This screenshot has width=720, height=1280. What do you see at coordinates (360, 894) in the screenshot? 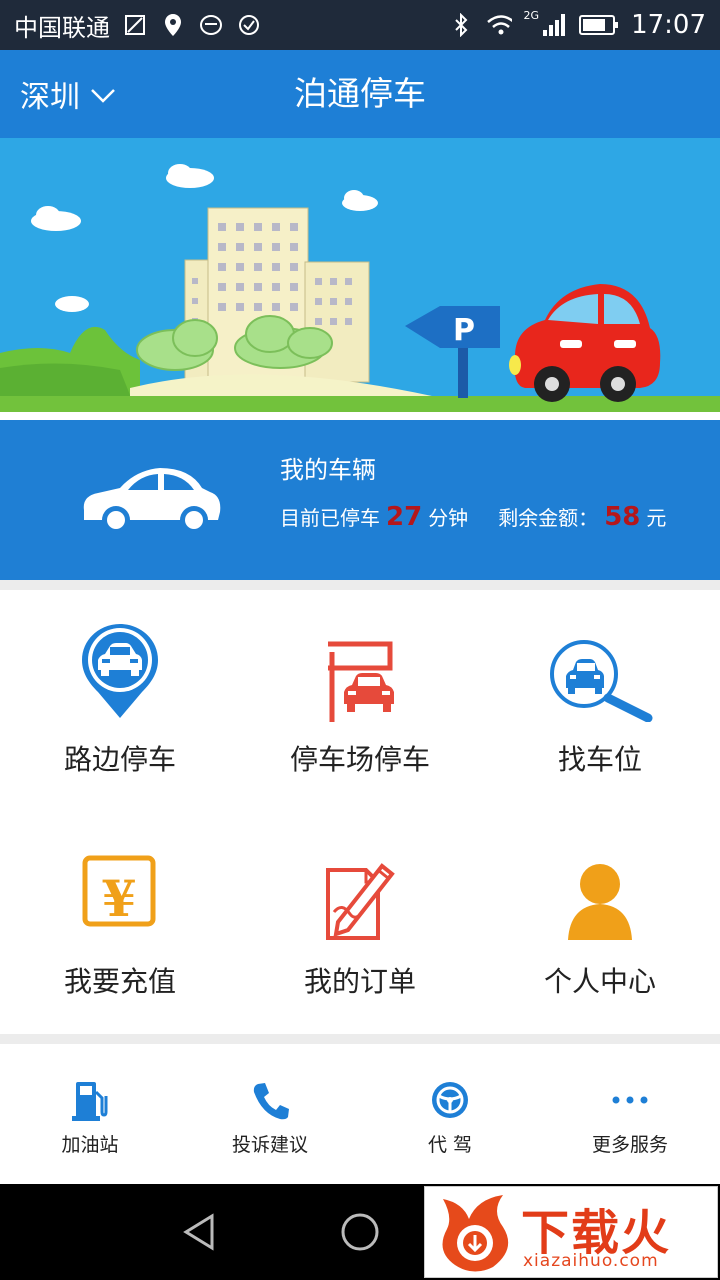
I see `order-edit-icon` at bounding box center [360, 894].